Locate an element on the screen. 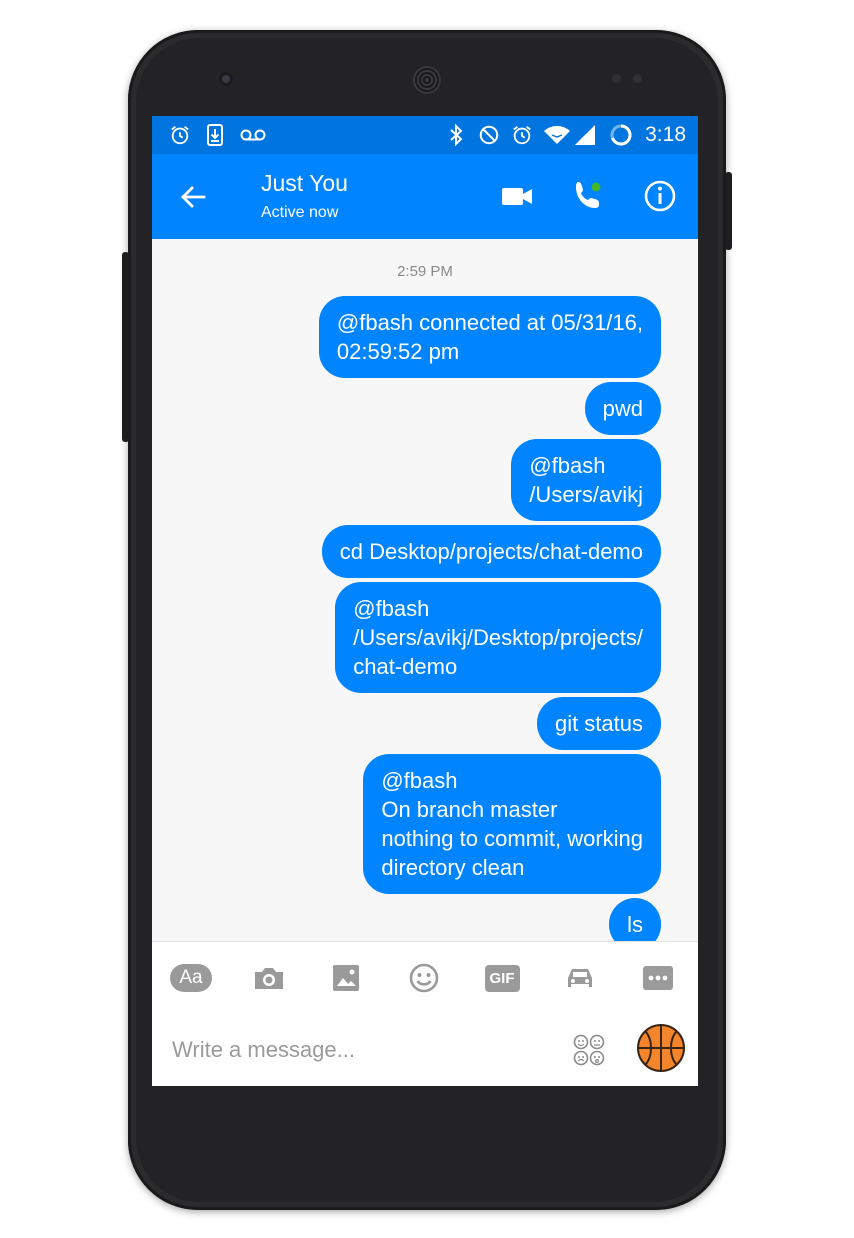  outgoing-message: ls is located at coordinates (635, 919).